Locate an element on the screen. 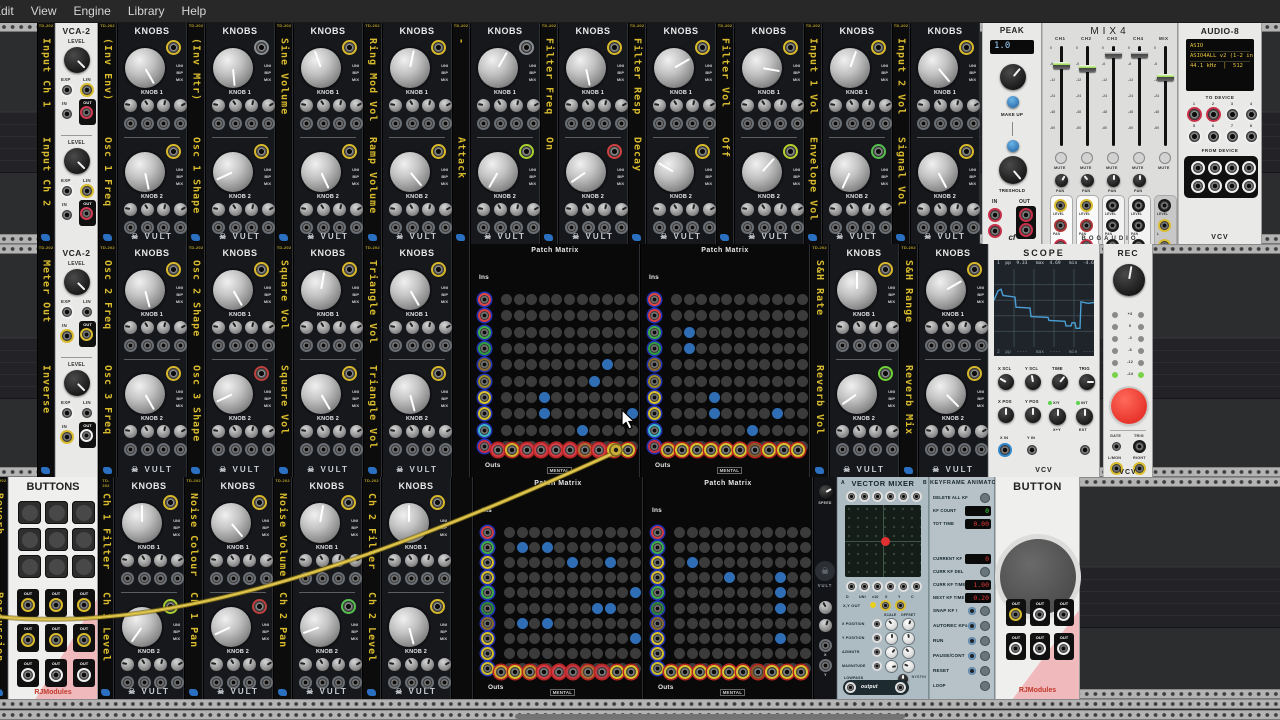 The height and width of the screenshot is (720, 1280). in-jack is located at coordinates (67, 437).